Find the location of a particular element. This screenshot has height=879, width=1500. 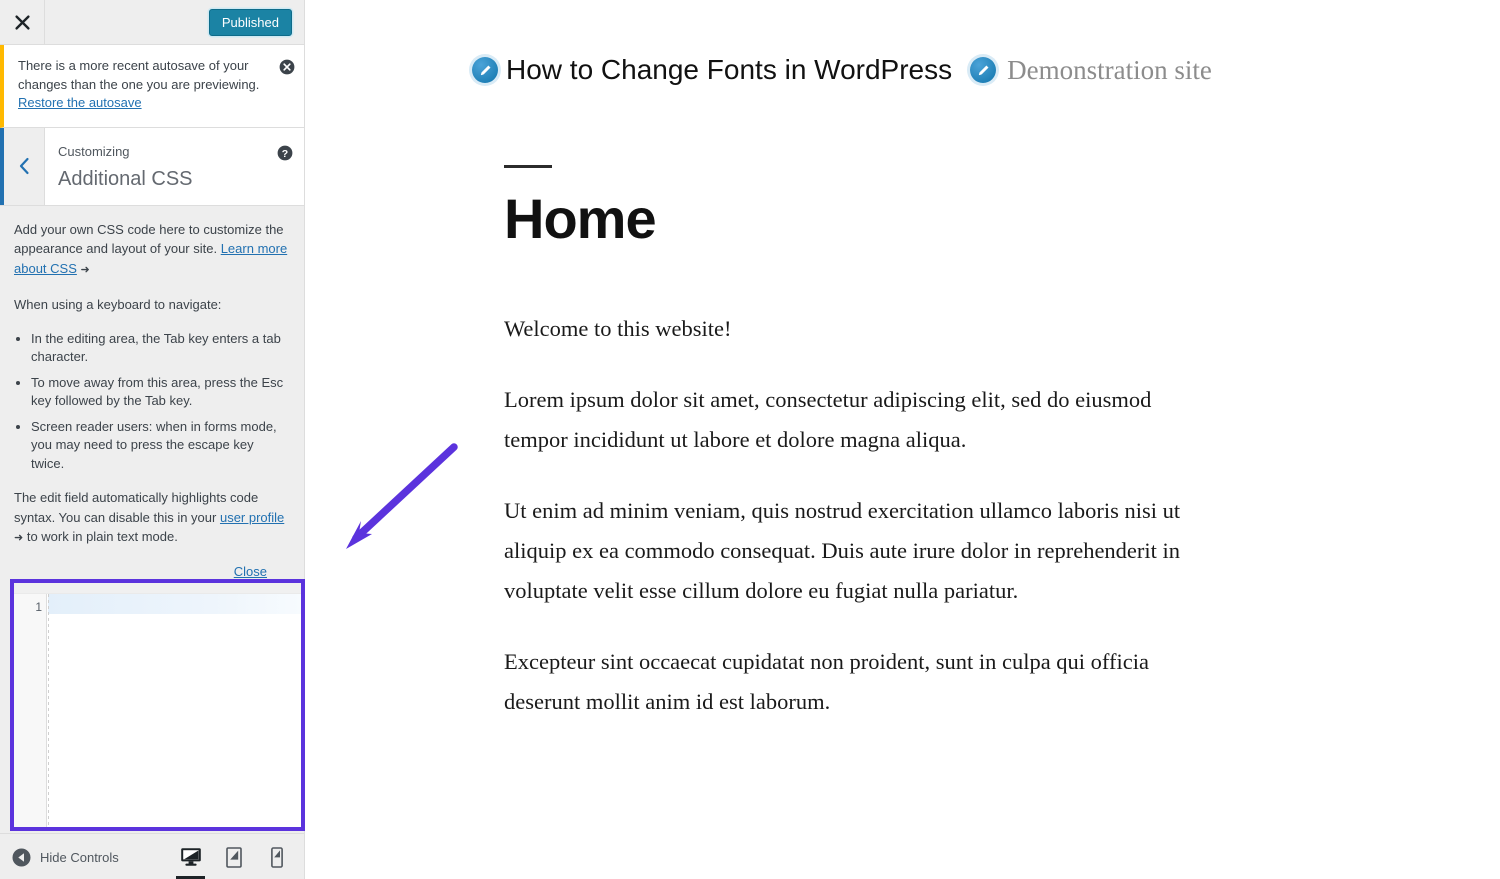

collapse-circle-icon is located at coordinates (21, 857).